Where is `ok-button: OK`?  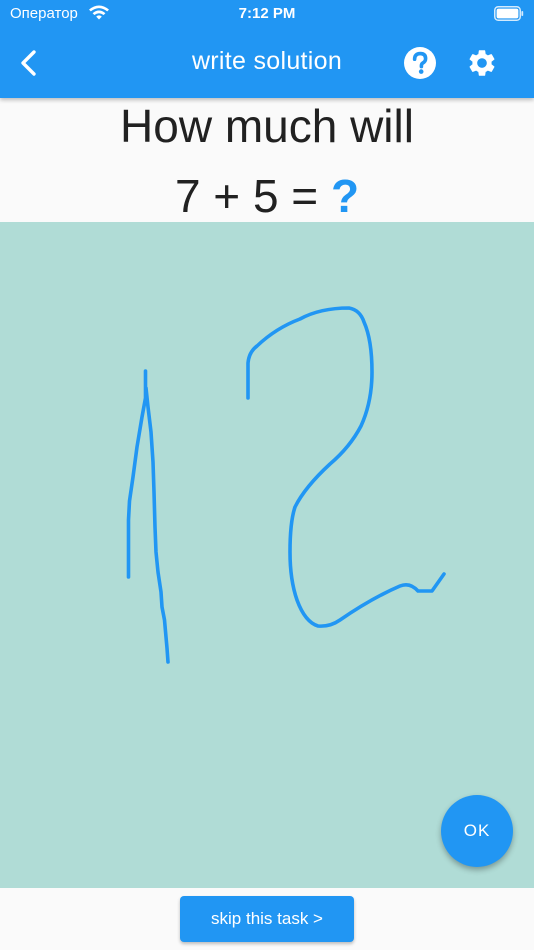 ok-button: OK is located at coordinates (477, 831).